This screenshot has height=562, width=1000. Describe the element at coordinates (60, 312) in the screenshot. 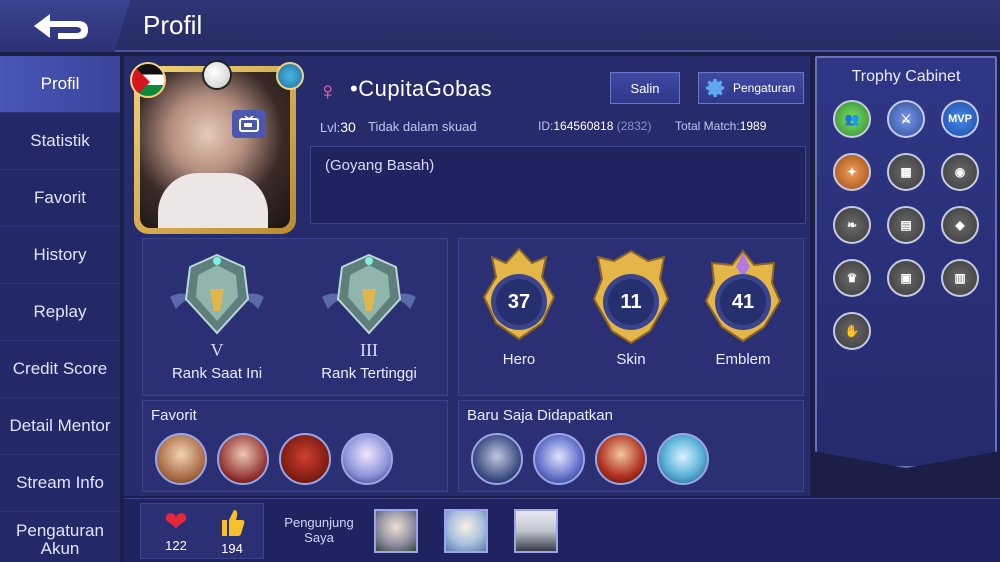

I see `sidebar-item-replay: Replay` at that location.